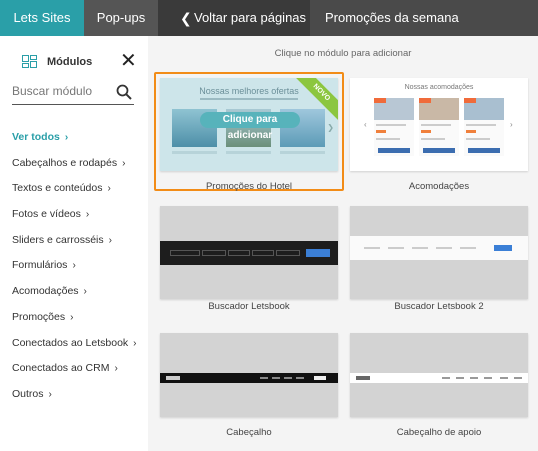  What do you see at coordinates (439, 432) in the screenshot?
I see `module-label: Cabeçalho de apoio` at bounding box center [439, 432].